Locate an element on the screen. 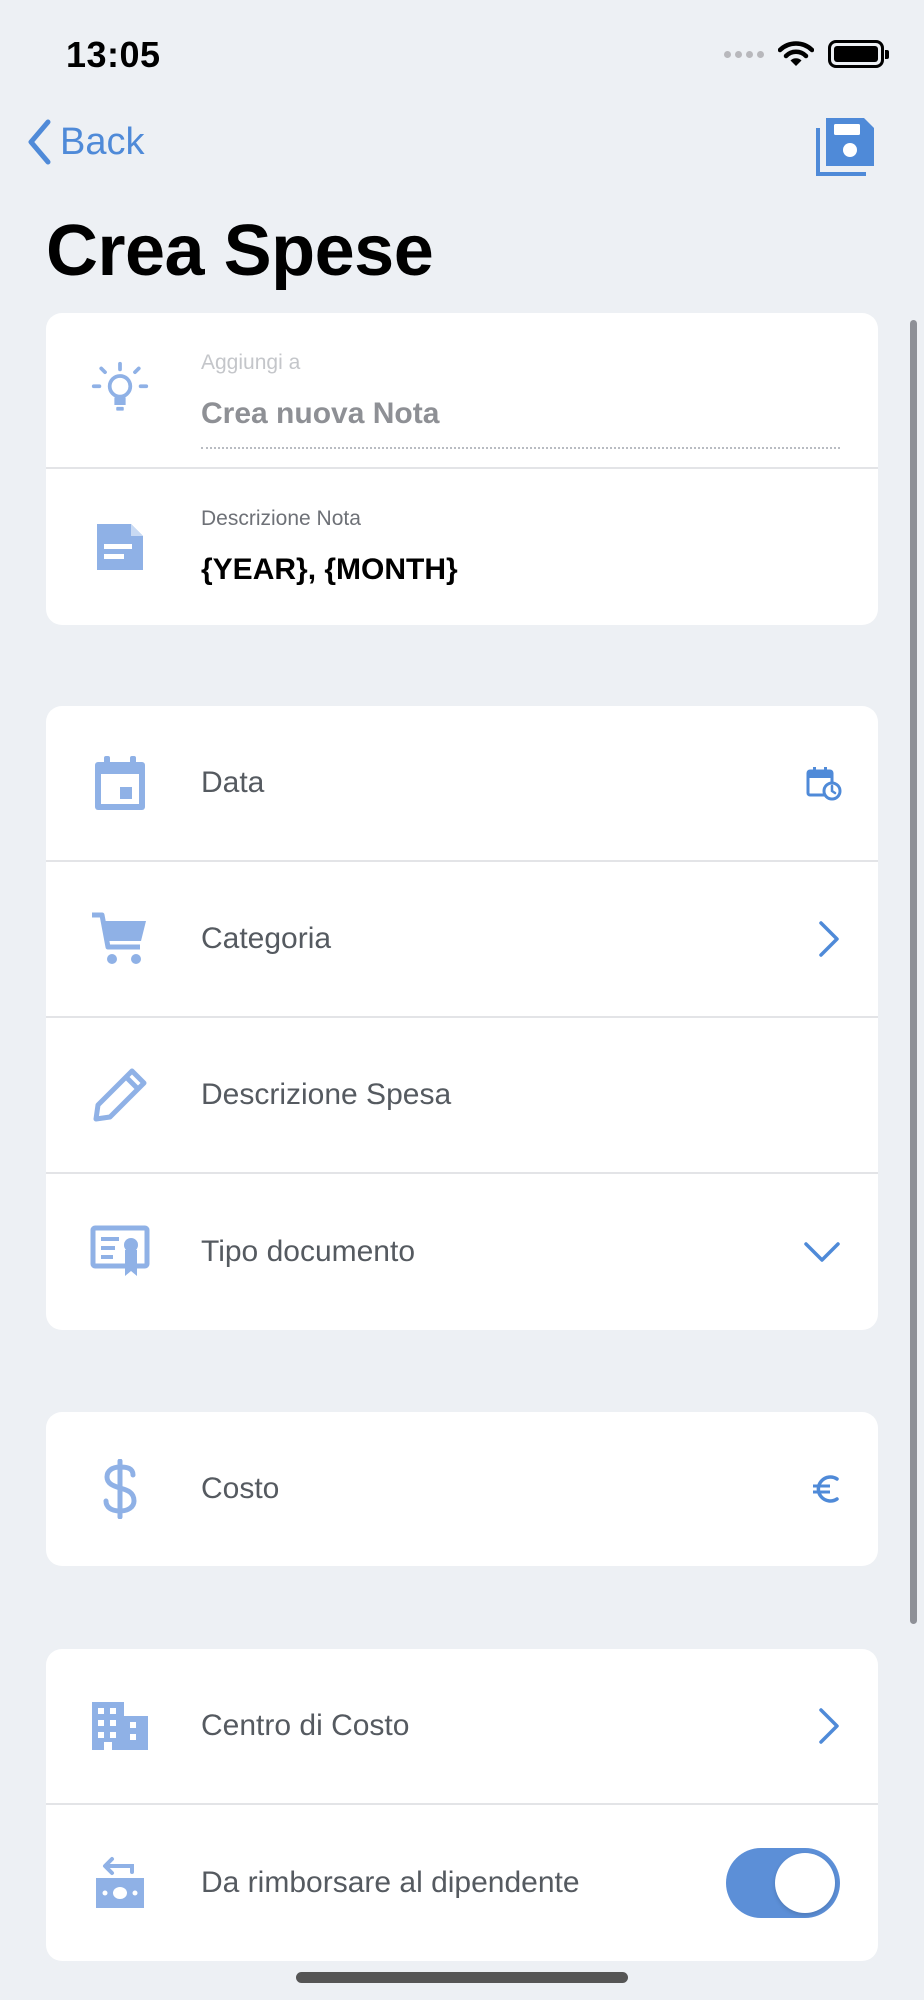  reimburse-toggle is located at coordinates (783, 1883).